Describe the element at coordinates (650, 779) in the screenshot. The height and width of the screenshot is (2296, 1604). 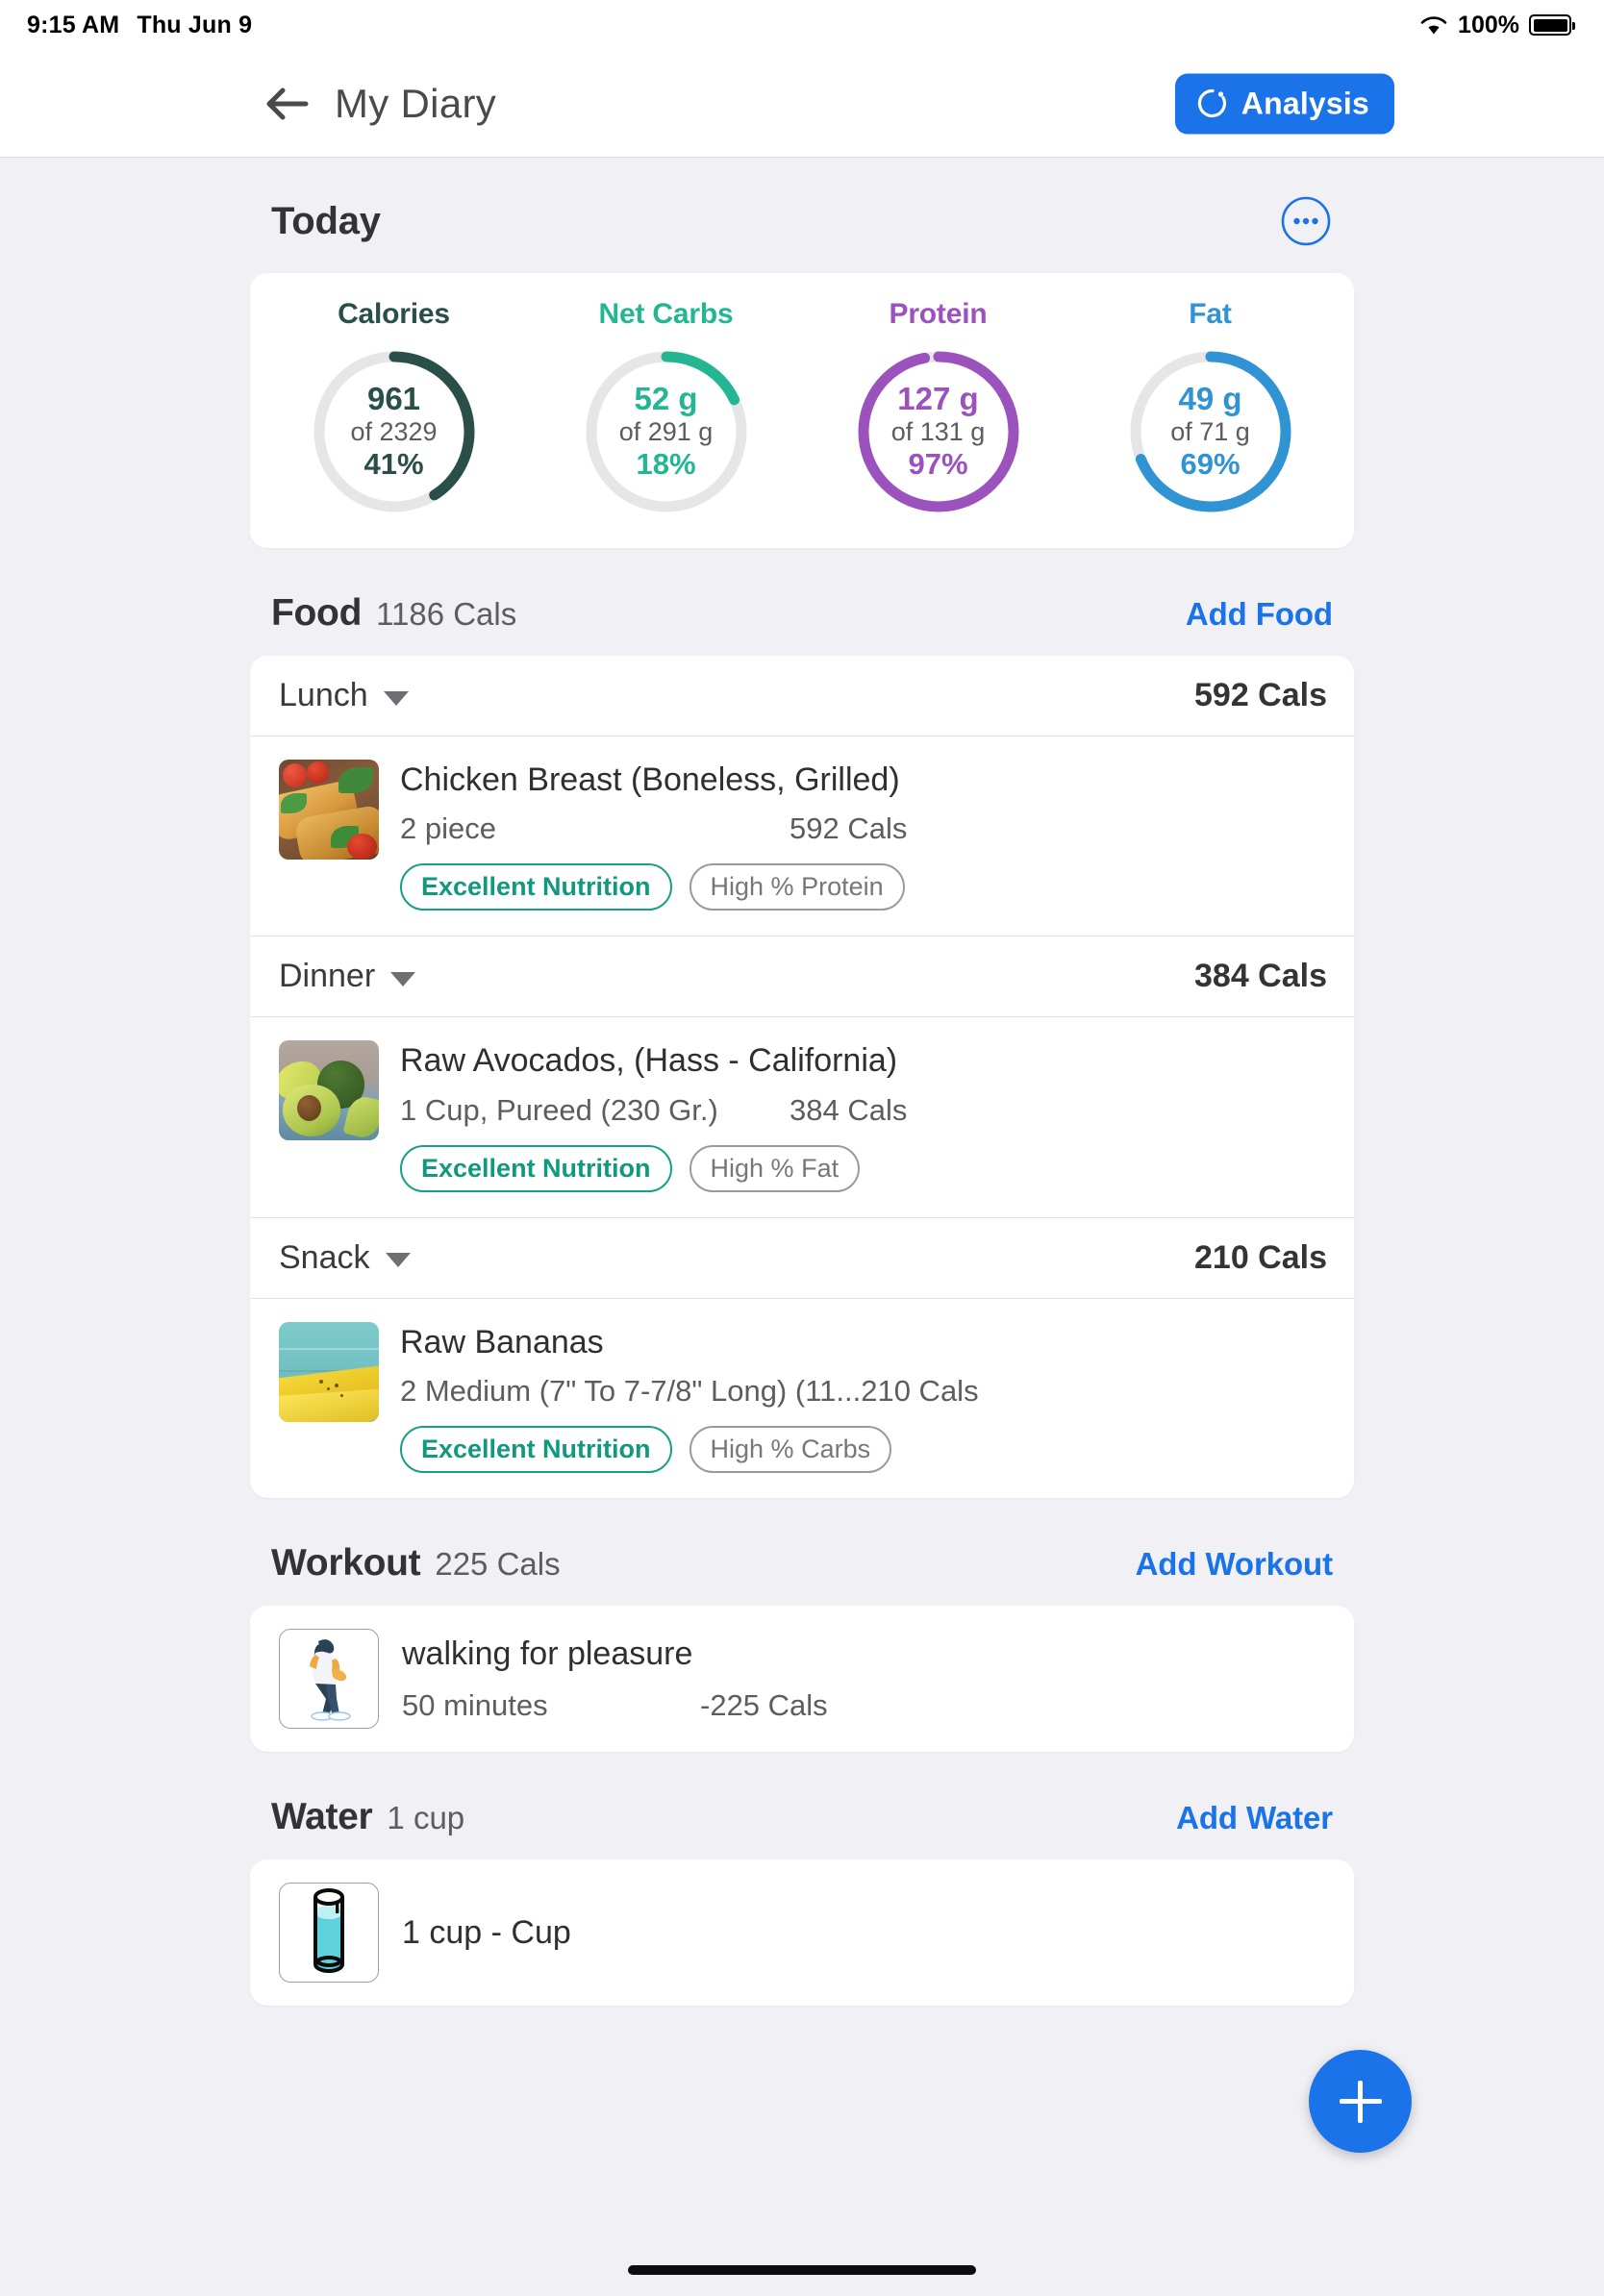
I see `food-item-name: Chicken Breast (Boneless, Grilled)` at that location.